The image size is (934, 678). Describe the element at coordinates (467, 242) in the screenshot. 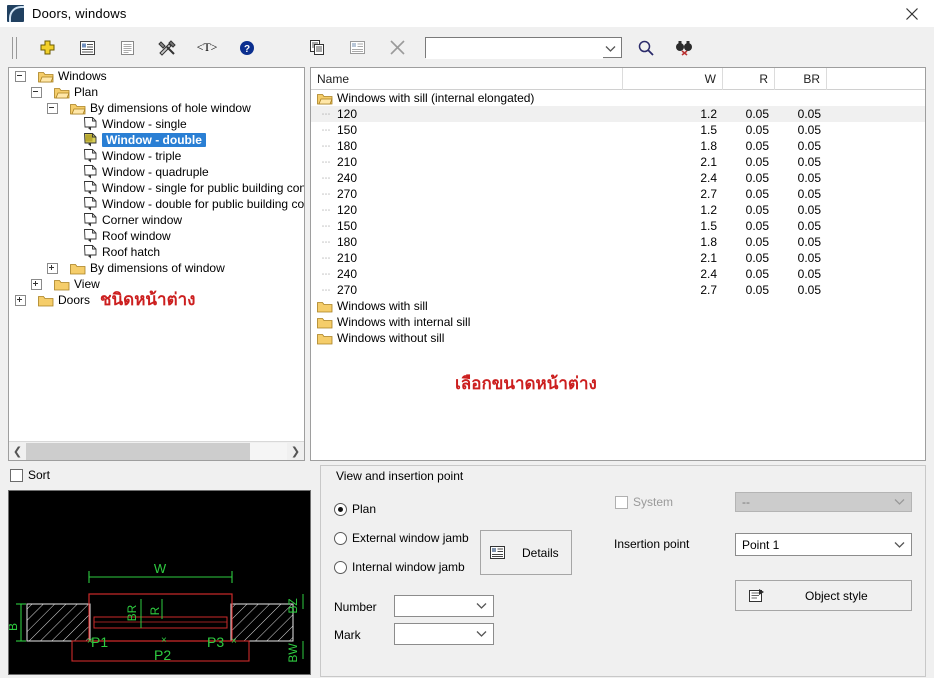

I see `list-cell-name: ⋯ 180` at that location.